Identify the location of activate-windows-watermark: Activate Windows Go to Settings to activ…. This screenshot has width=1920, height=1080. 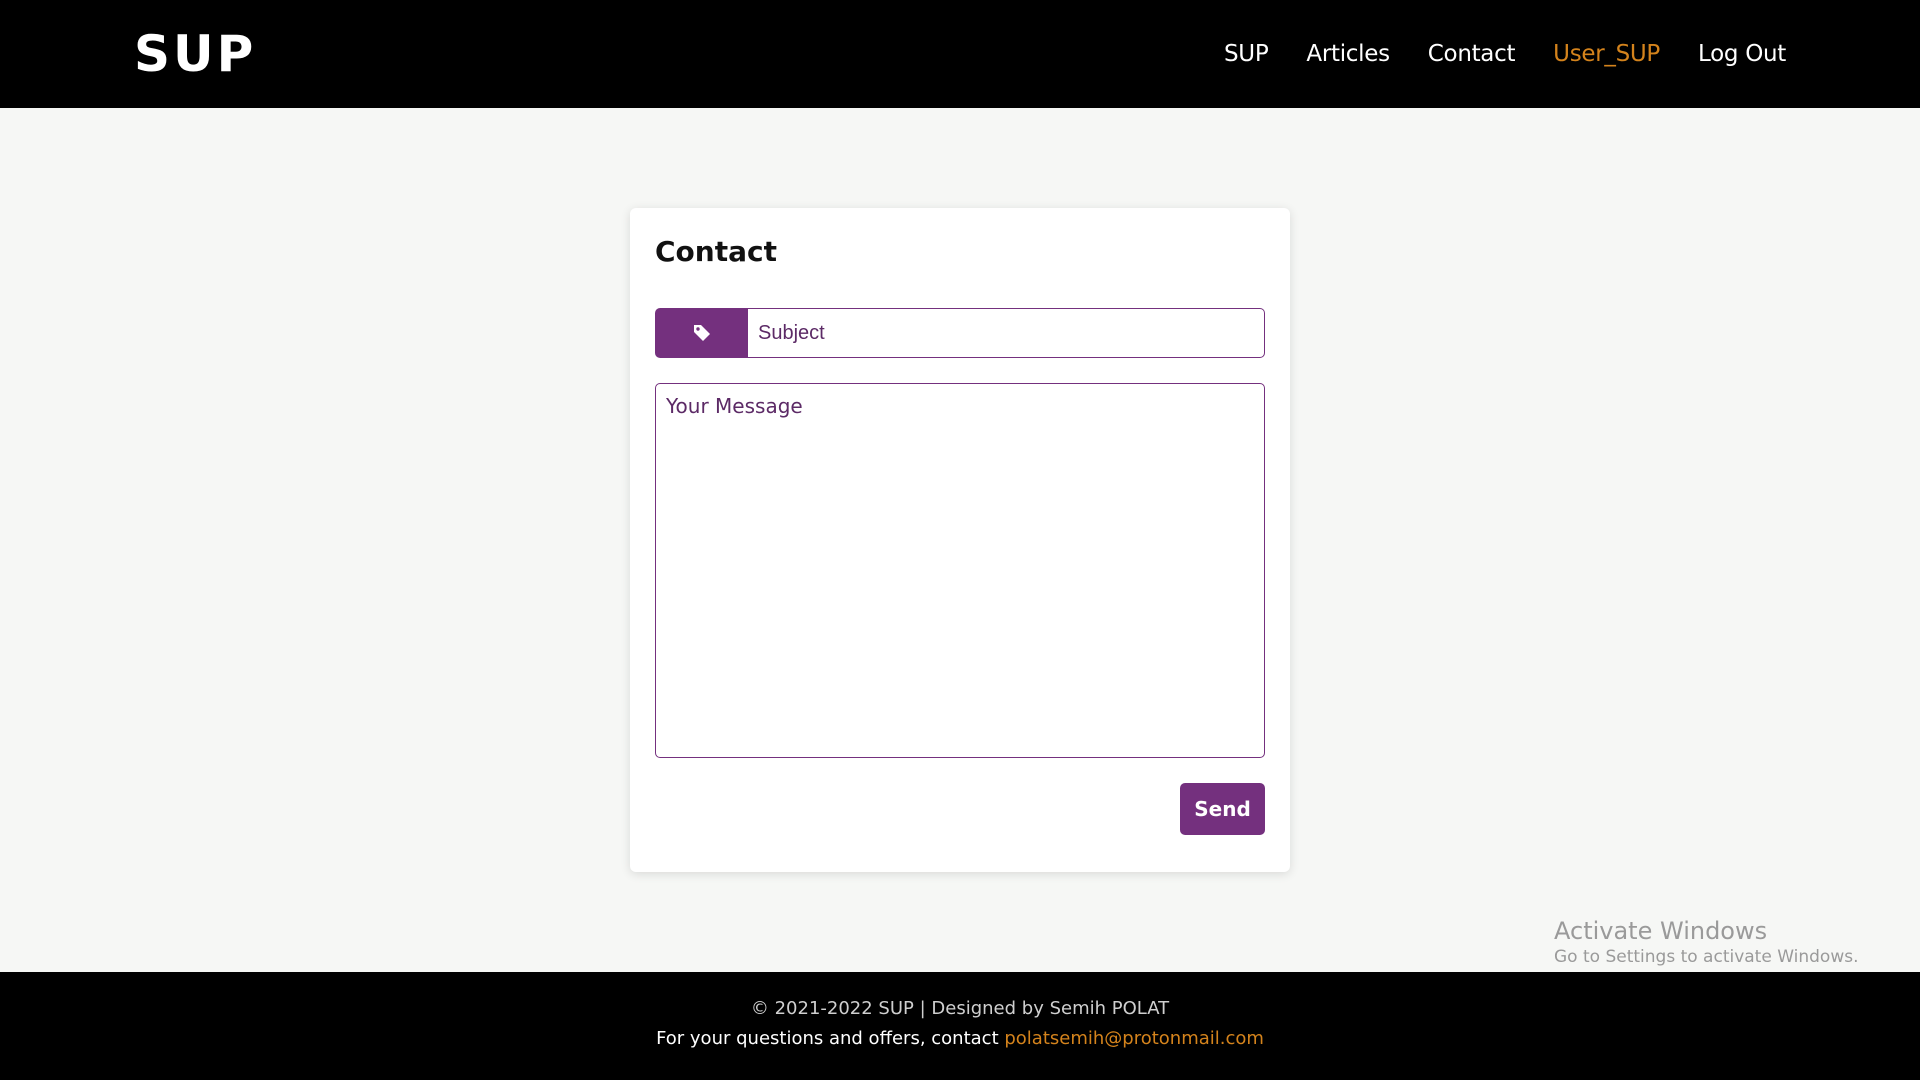
(1706, 942).